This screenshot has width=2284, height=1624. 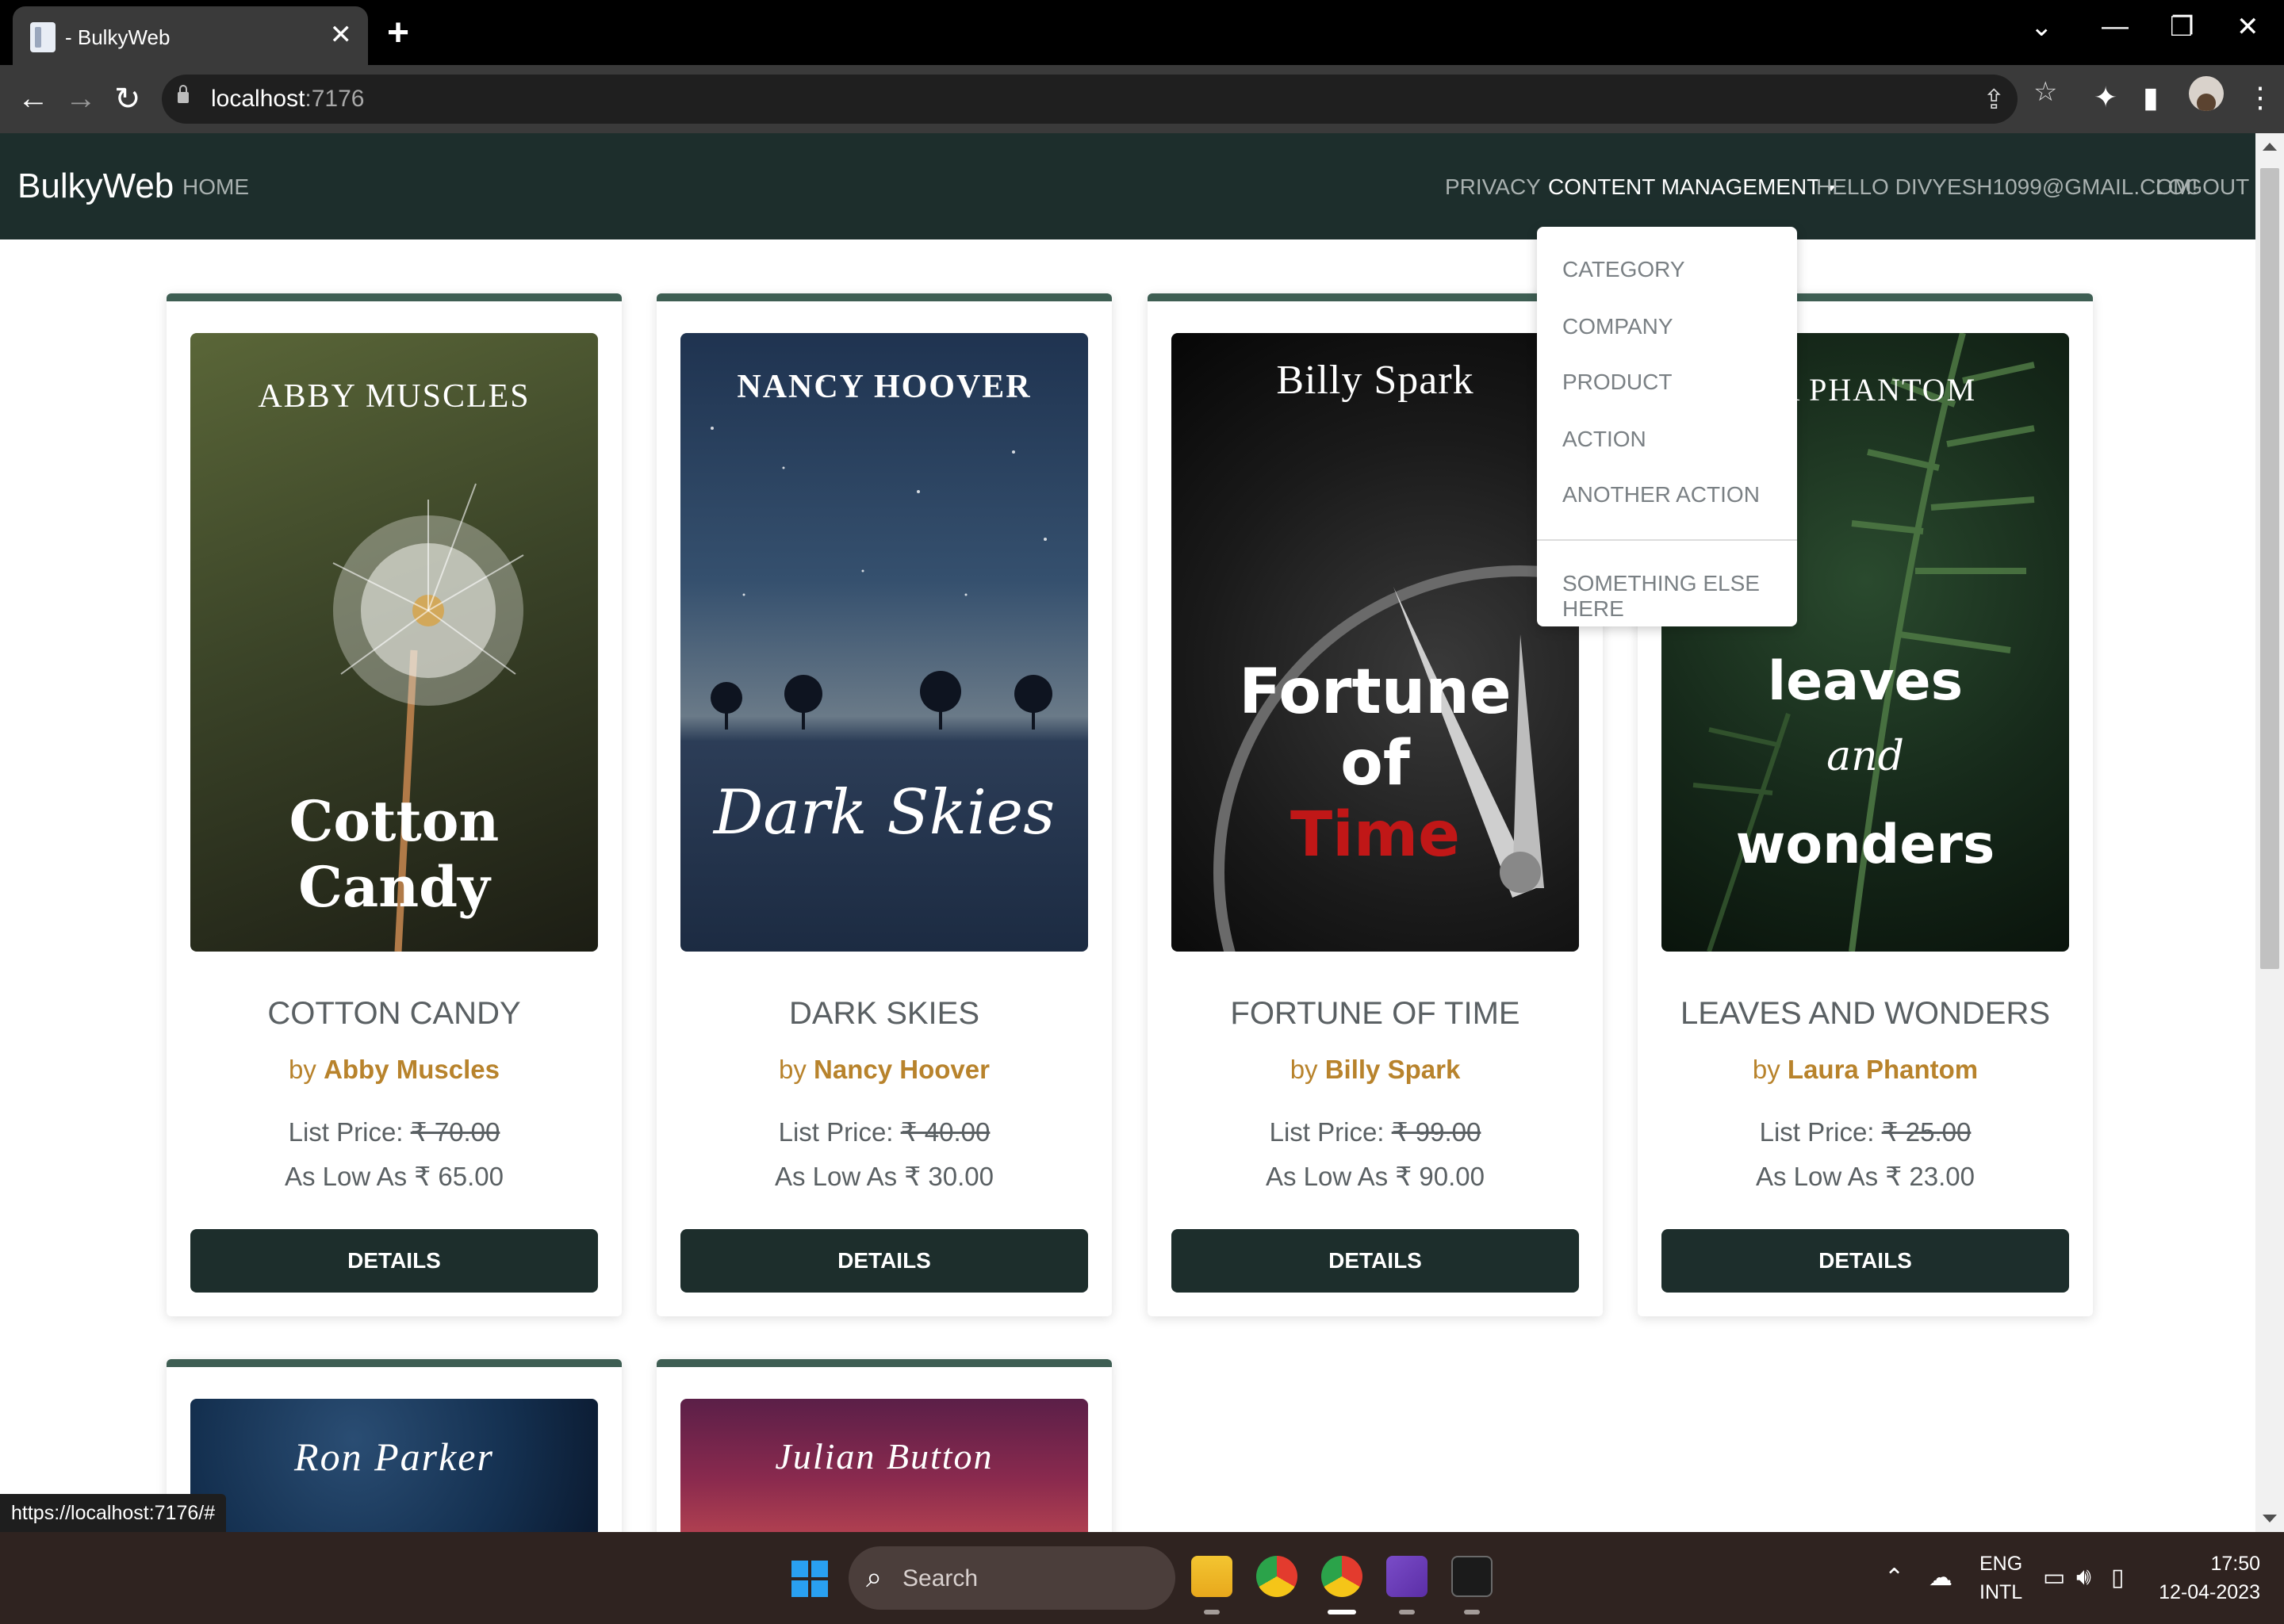 I want to click on battery-icon: ▯, so click(x=2118, y=1577).